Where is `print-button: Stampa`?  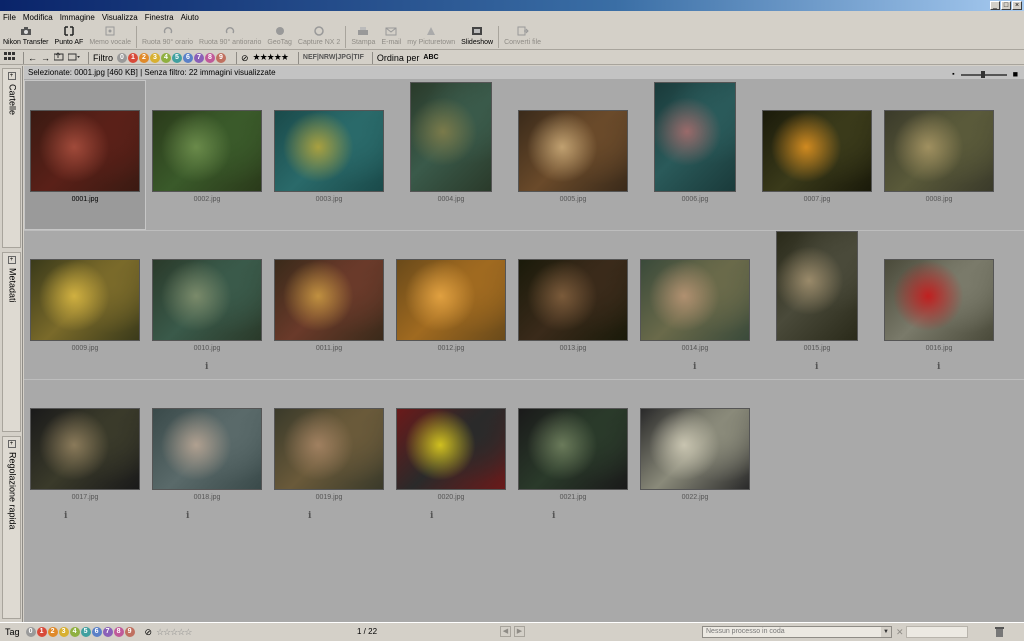 print-button: Stampa is located at coordinates (363, 36).